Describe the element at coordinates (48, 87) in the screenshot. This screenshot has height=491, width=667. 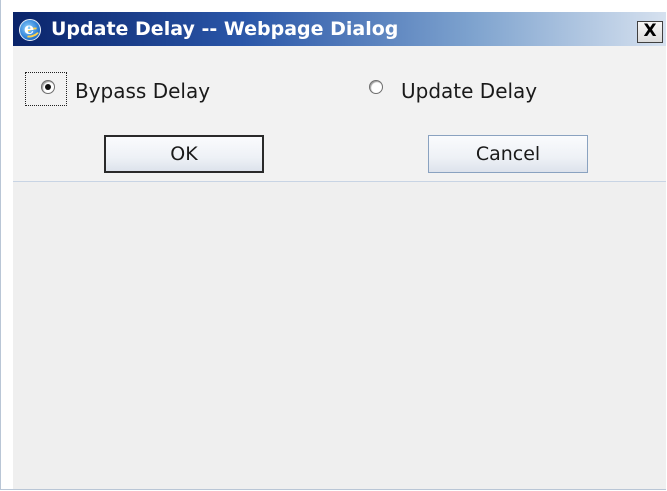
I see `bypass-delay-radio` at that location.